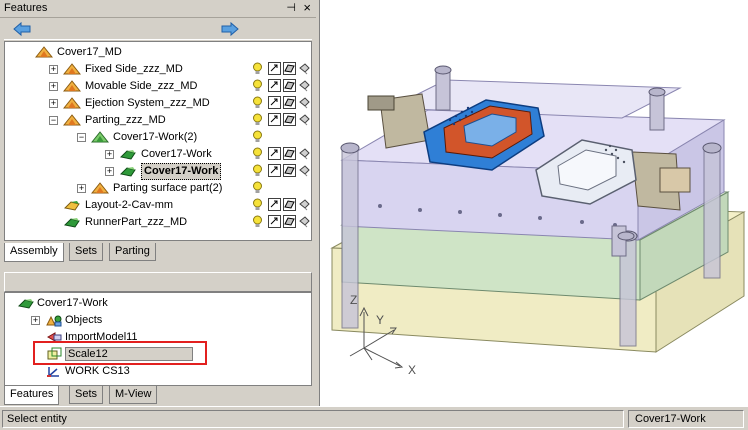  Describe the element at coordinates (157, 69) in the screenshot. I see `tree-node: + Fixed Side_zzz_MD` at that location.